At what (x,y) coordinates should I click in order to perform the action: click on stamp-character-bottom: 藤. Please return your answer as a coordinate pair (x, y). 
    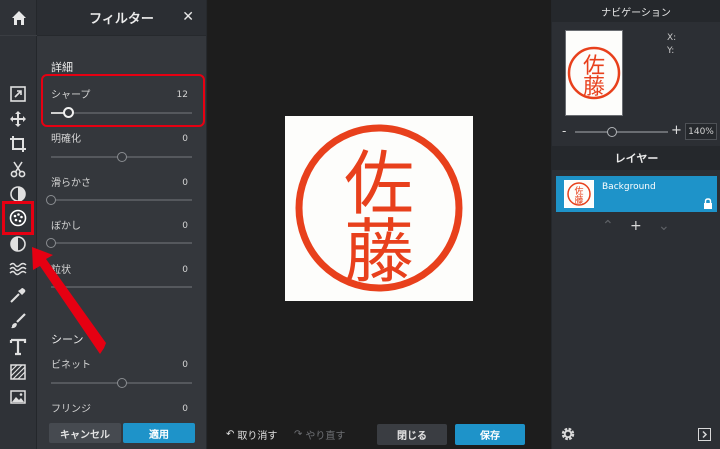
    Looking at the image, I should click on (379, 252).